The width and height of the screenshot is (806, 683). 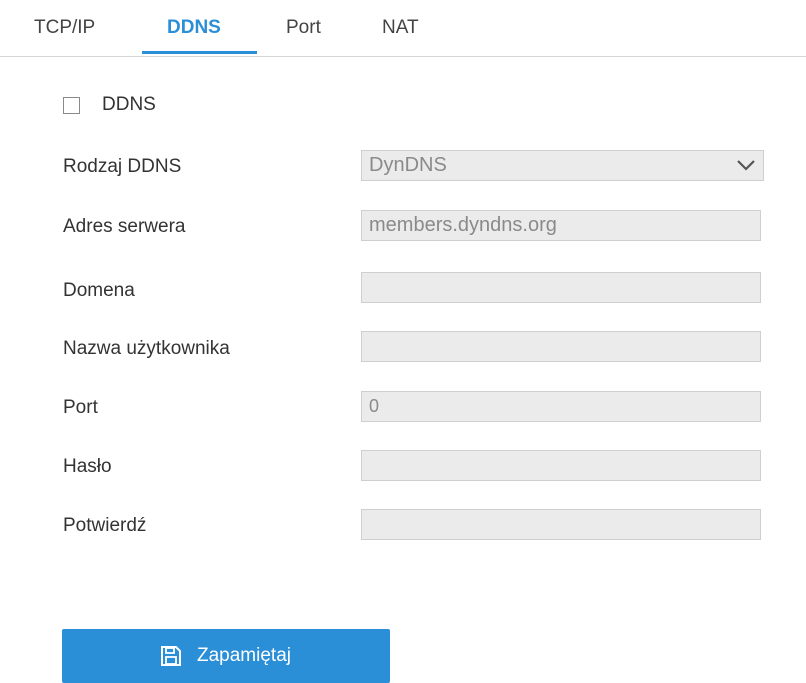 What do you see at coordinates (303, 28) in the screenshot?
I see `tab-port: Port` at bounding box center [303, 28].